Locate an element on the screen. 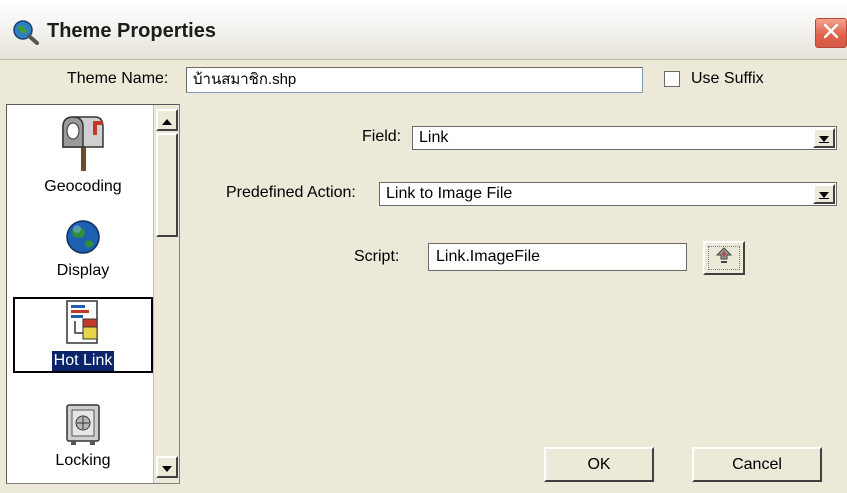 This screenshot has height=493, width=847. close-icon is located at coordinates (831, 33).